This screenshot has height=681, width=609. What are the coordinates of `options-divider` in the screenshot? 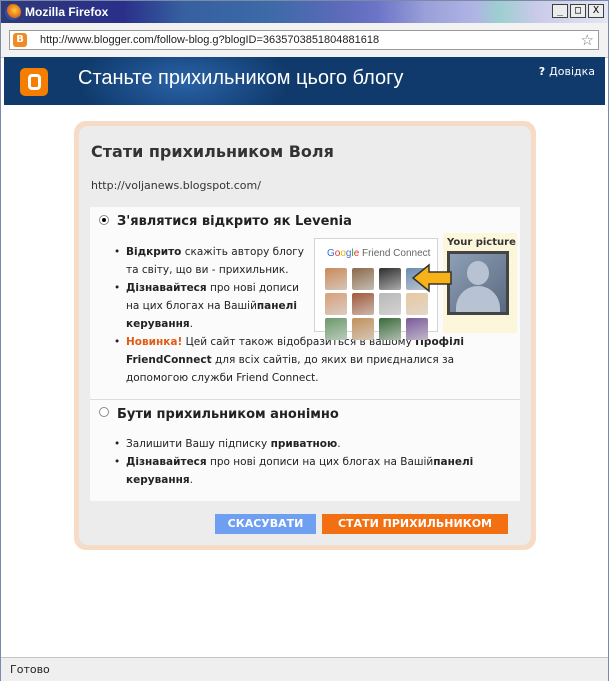 It's located at (305, 399).